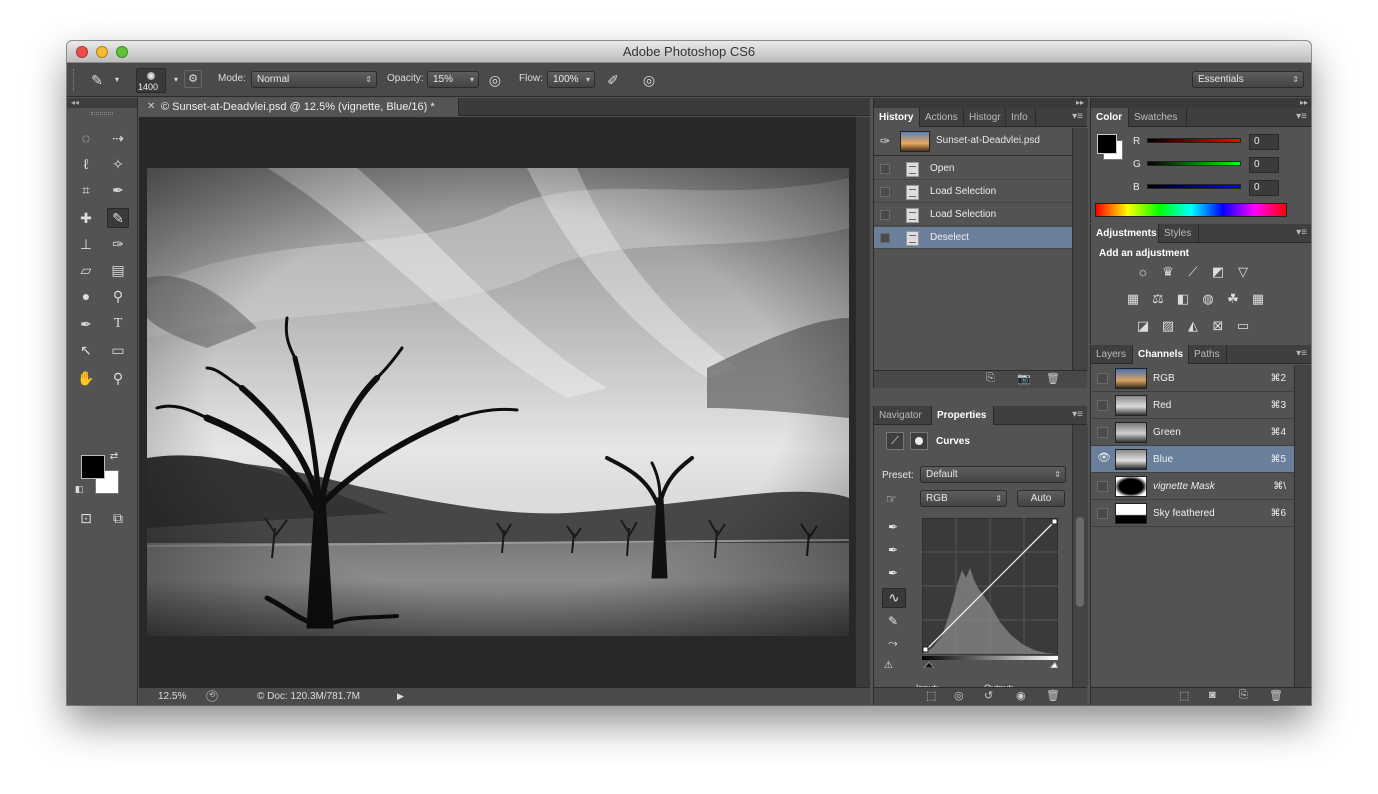  What do you see at coordinates (118, 138) in the screenshot?
I see `move-tool-icon: ⇢` at bounding box center [118, 138].